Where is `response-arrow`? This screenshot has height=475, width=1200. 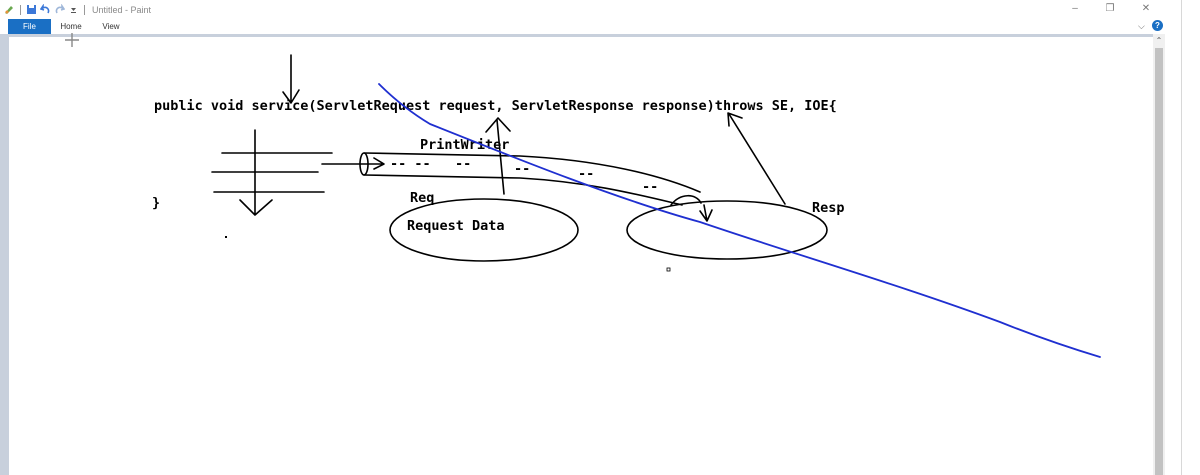 response-arrow is located at coordinates (756, 158).